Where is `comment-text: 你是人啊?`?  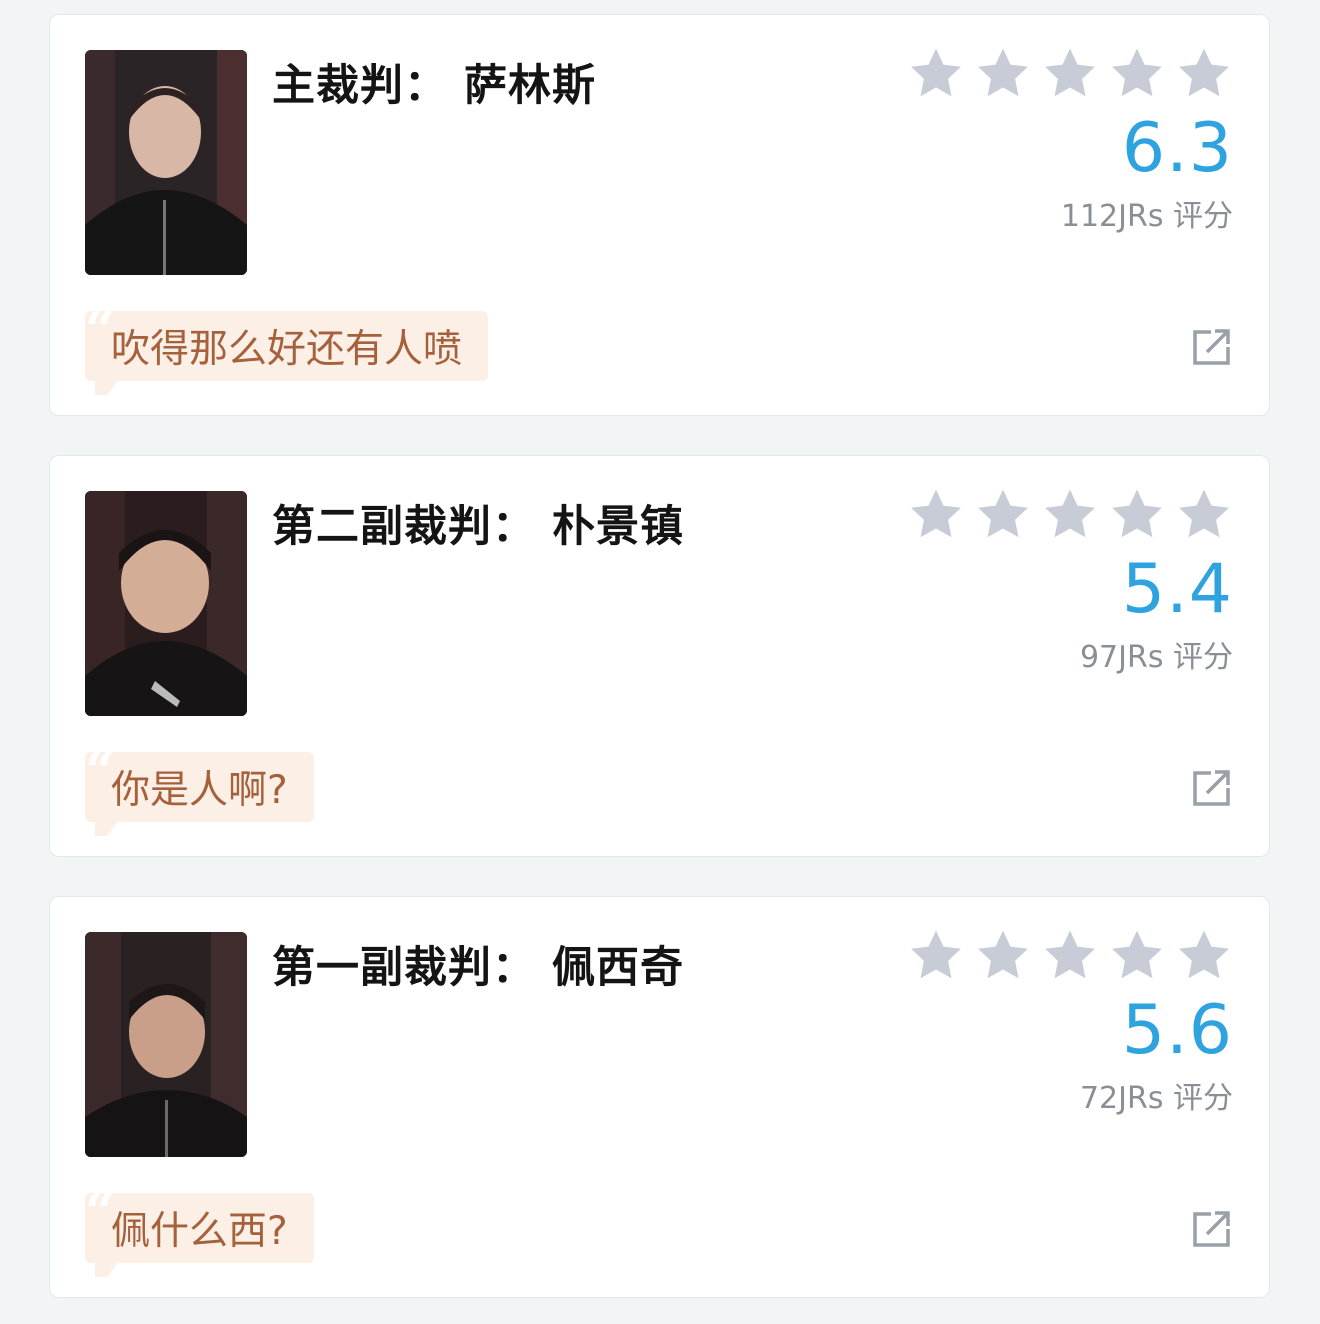
comment-text: 你是人啊? is located at coordinates (199, 790).